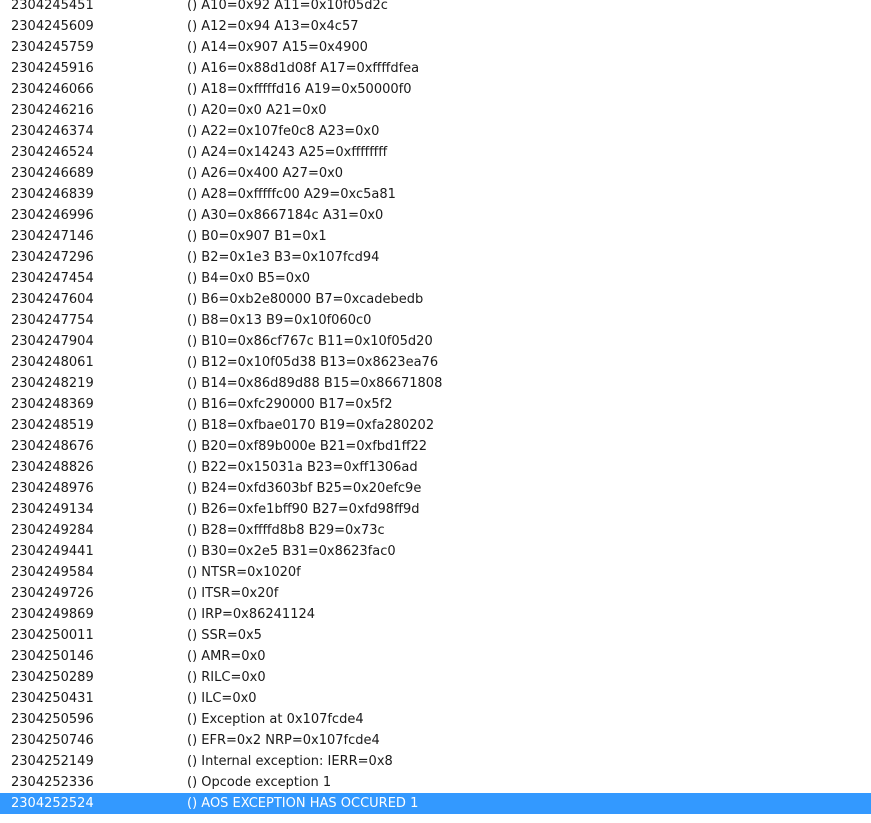  Describe the element at coordinates (435, 215) in the screenshot. I see `log-row: 2304246996 () A30=0x8667184c A31=0x0` at that location.